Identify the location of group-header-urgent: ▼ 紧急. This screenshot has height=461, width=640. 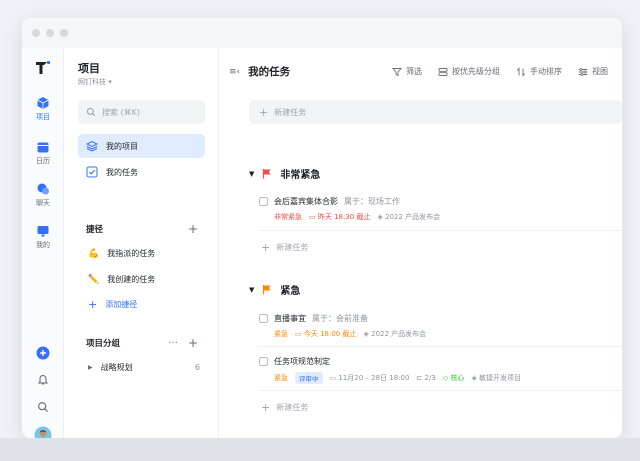
(274, 289).